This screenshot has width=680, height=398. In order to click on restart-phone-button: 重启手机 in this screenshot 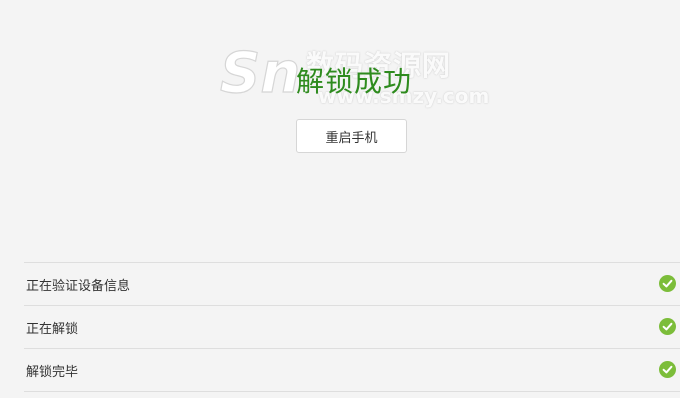, I will do `click(351, 136)`.